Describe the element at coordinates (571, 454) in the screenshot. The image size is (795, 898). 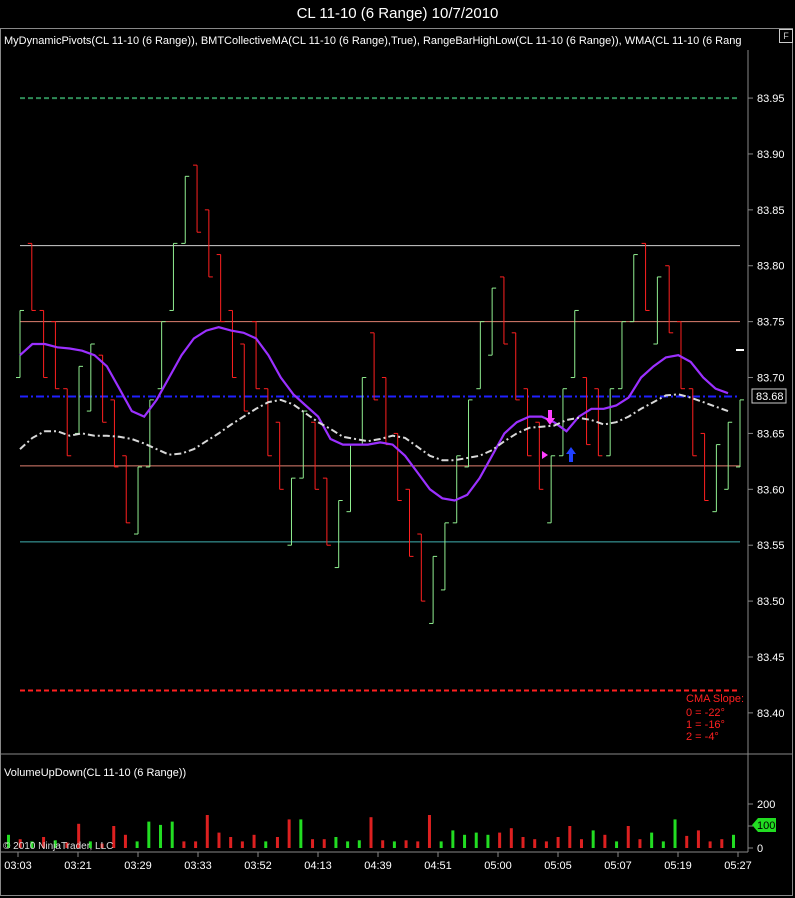
I see `buy-arrow-icon` at that location.